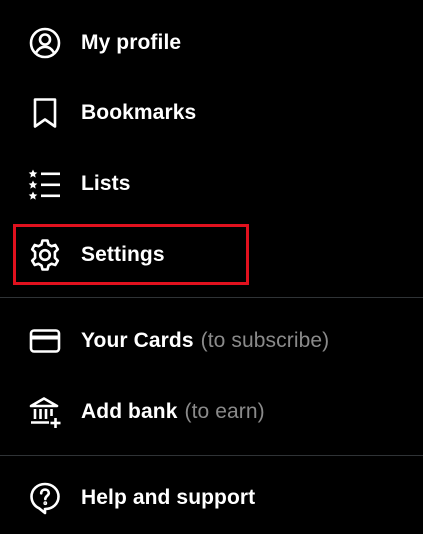  I want to click on profile-icon, so click(45, 43).